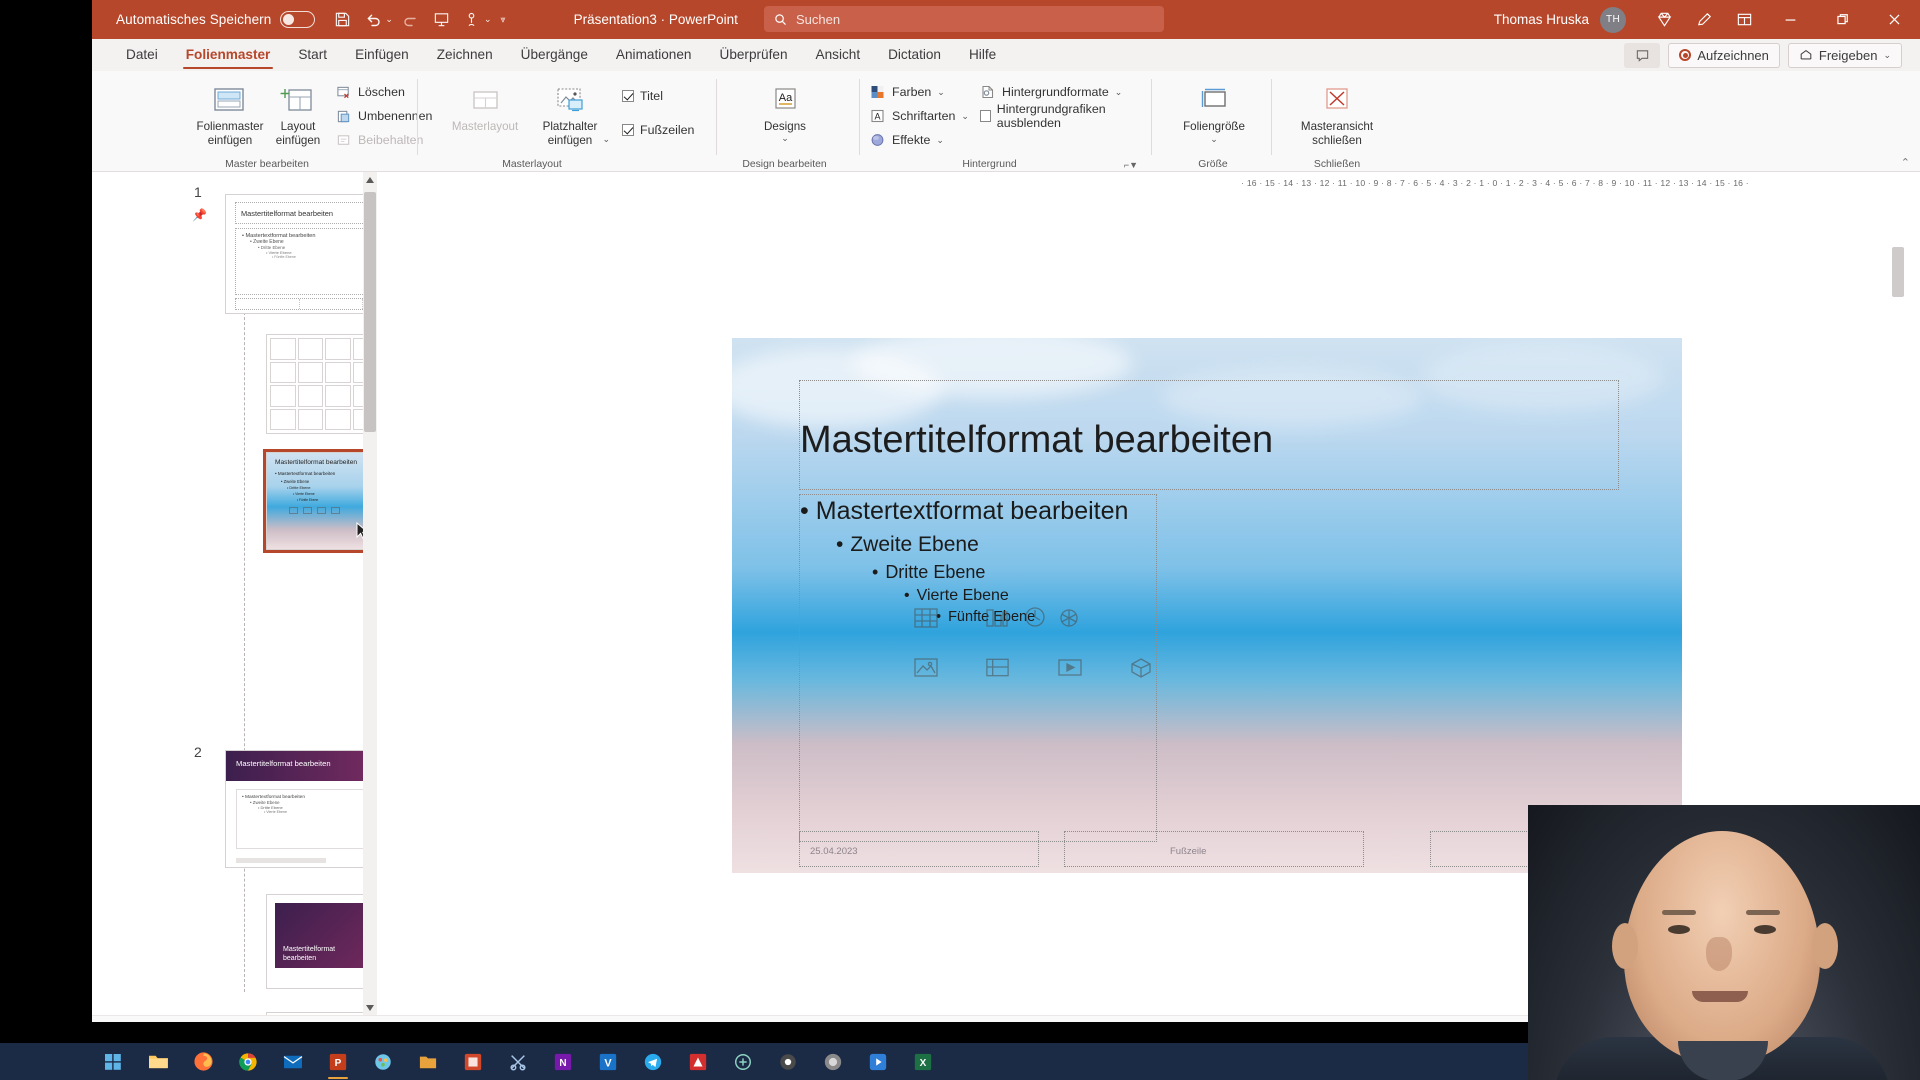 The width and height of the screenshot is (1920, 1080). What do you see at coordinates (1214, 111) in the screenshot?
I see `slide-size-button: Foliengröße ⌄` at bounding box center [1214, 111].